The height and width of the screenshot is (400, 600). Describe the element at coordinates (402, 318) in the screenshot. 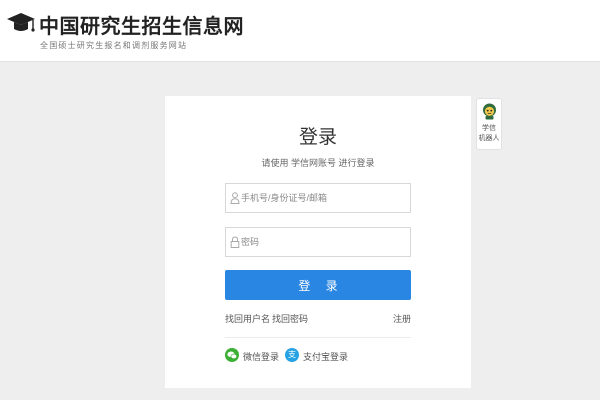

I see `register-link: 注册` at that location.